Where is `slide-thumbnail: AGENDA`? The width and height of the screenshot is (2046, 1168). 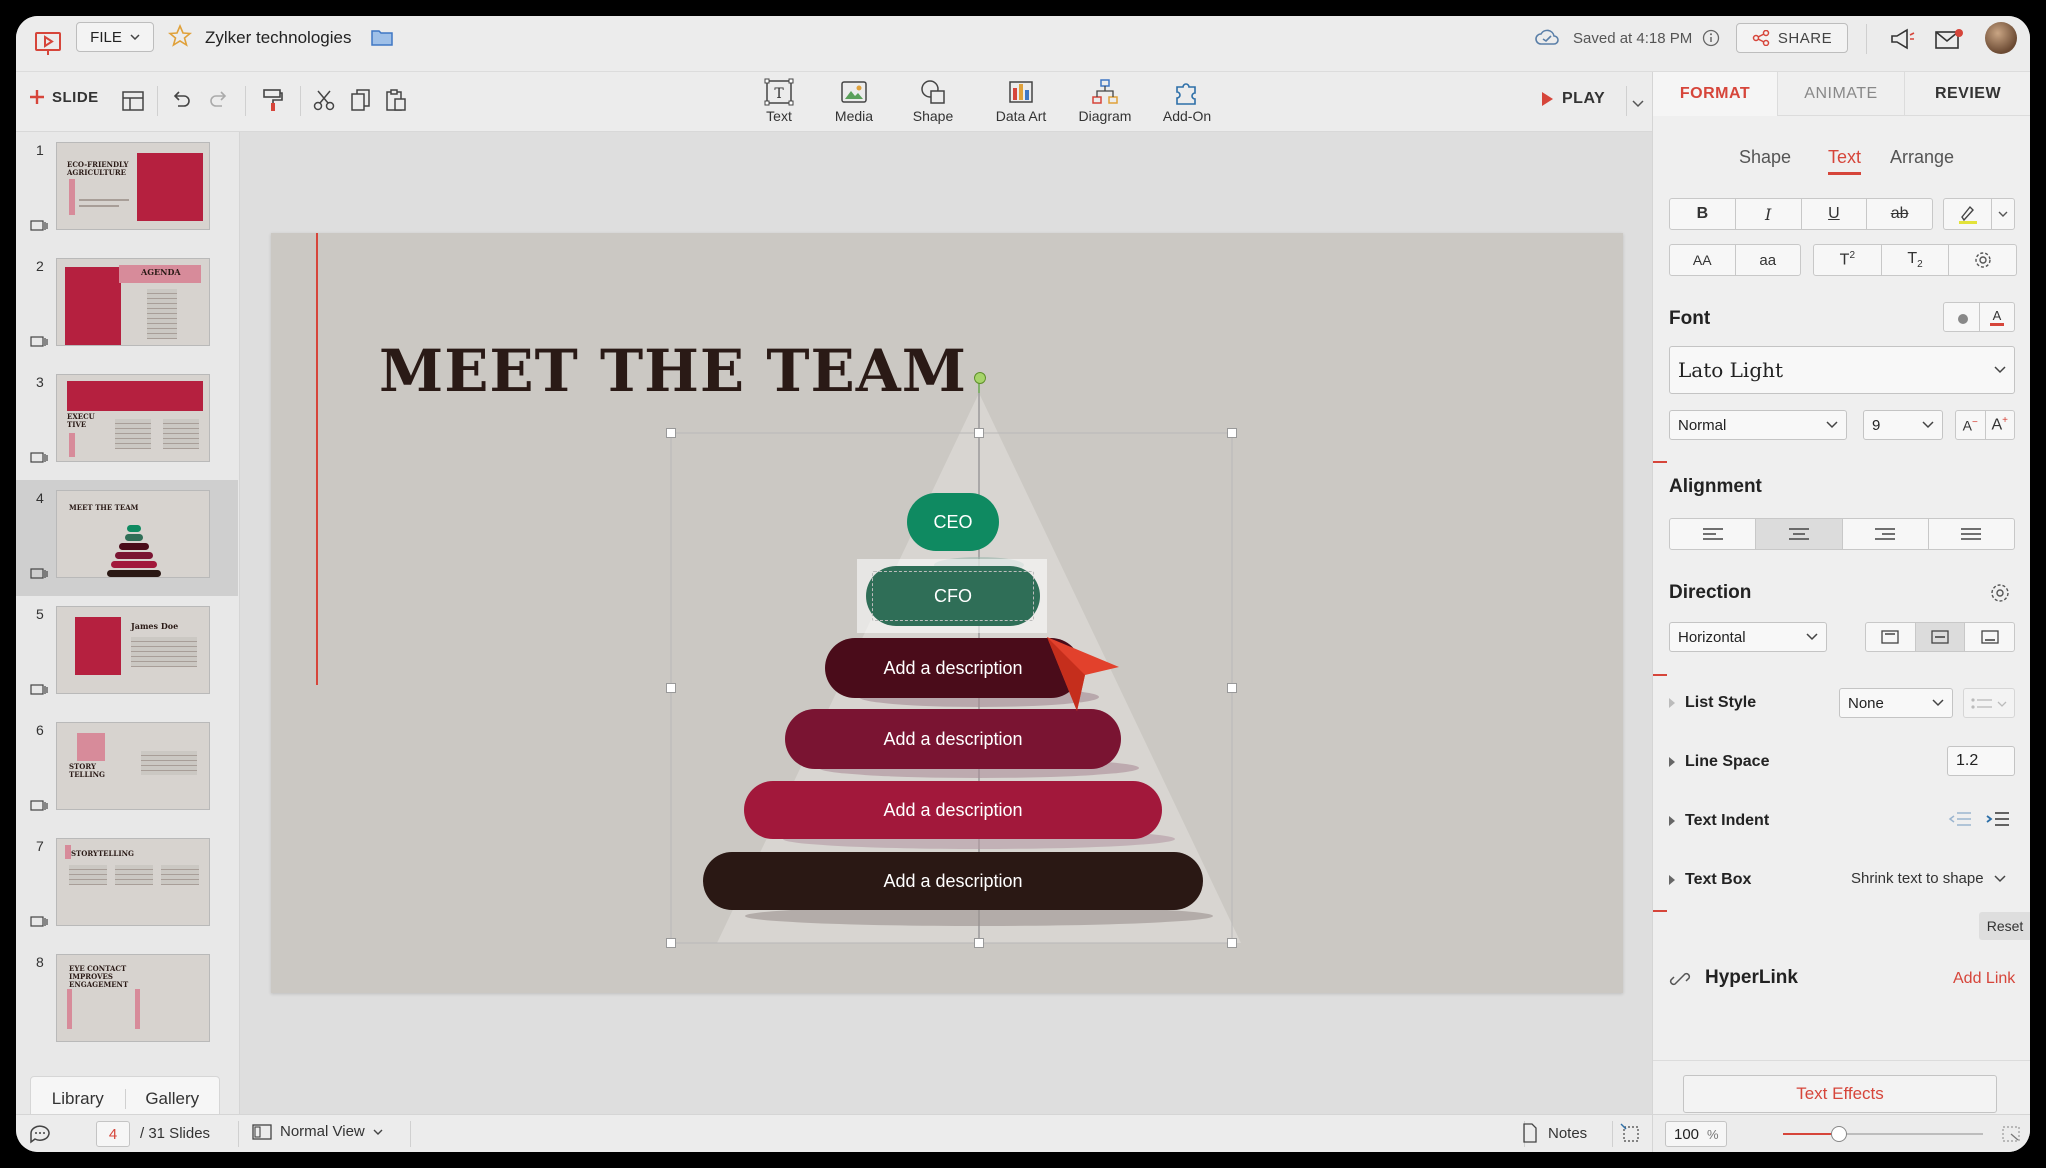
slide-thumbnail: AGENDA is located at coordinates (133, 302).